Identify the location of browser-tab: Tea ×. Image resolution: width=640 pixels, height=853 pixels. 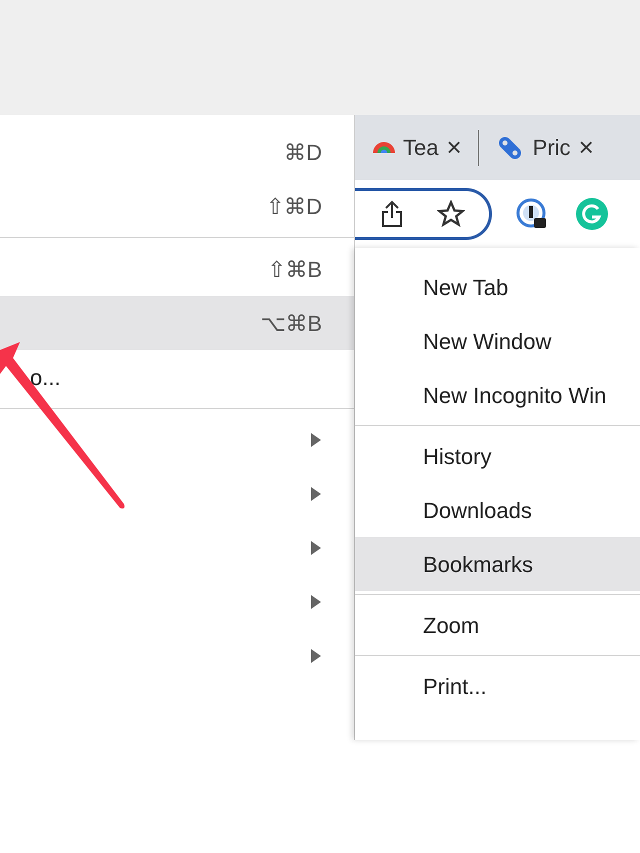
(417, 147).